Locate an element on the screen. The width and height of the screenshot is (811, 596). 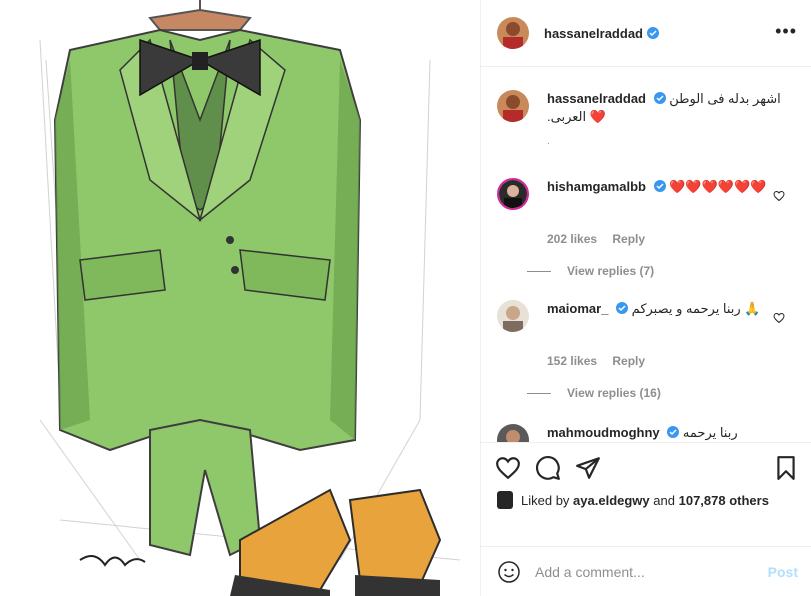
liker-avatar is located at coordinates (505, 500).